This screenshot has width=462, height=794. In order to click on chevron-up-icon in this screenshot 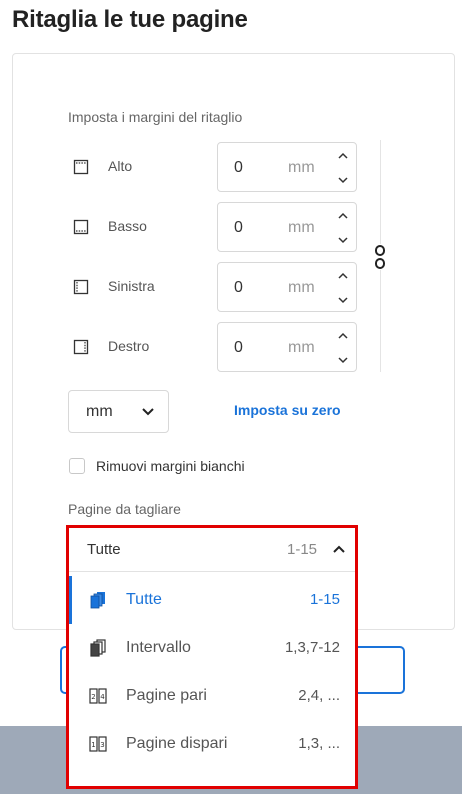, I will do `click(339, 549)`.